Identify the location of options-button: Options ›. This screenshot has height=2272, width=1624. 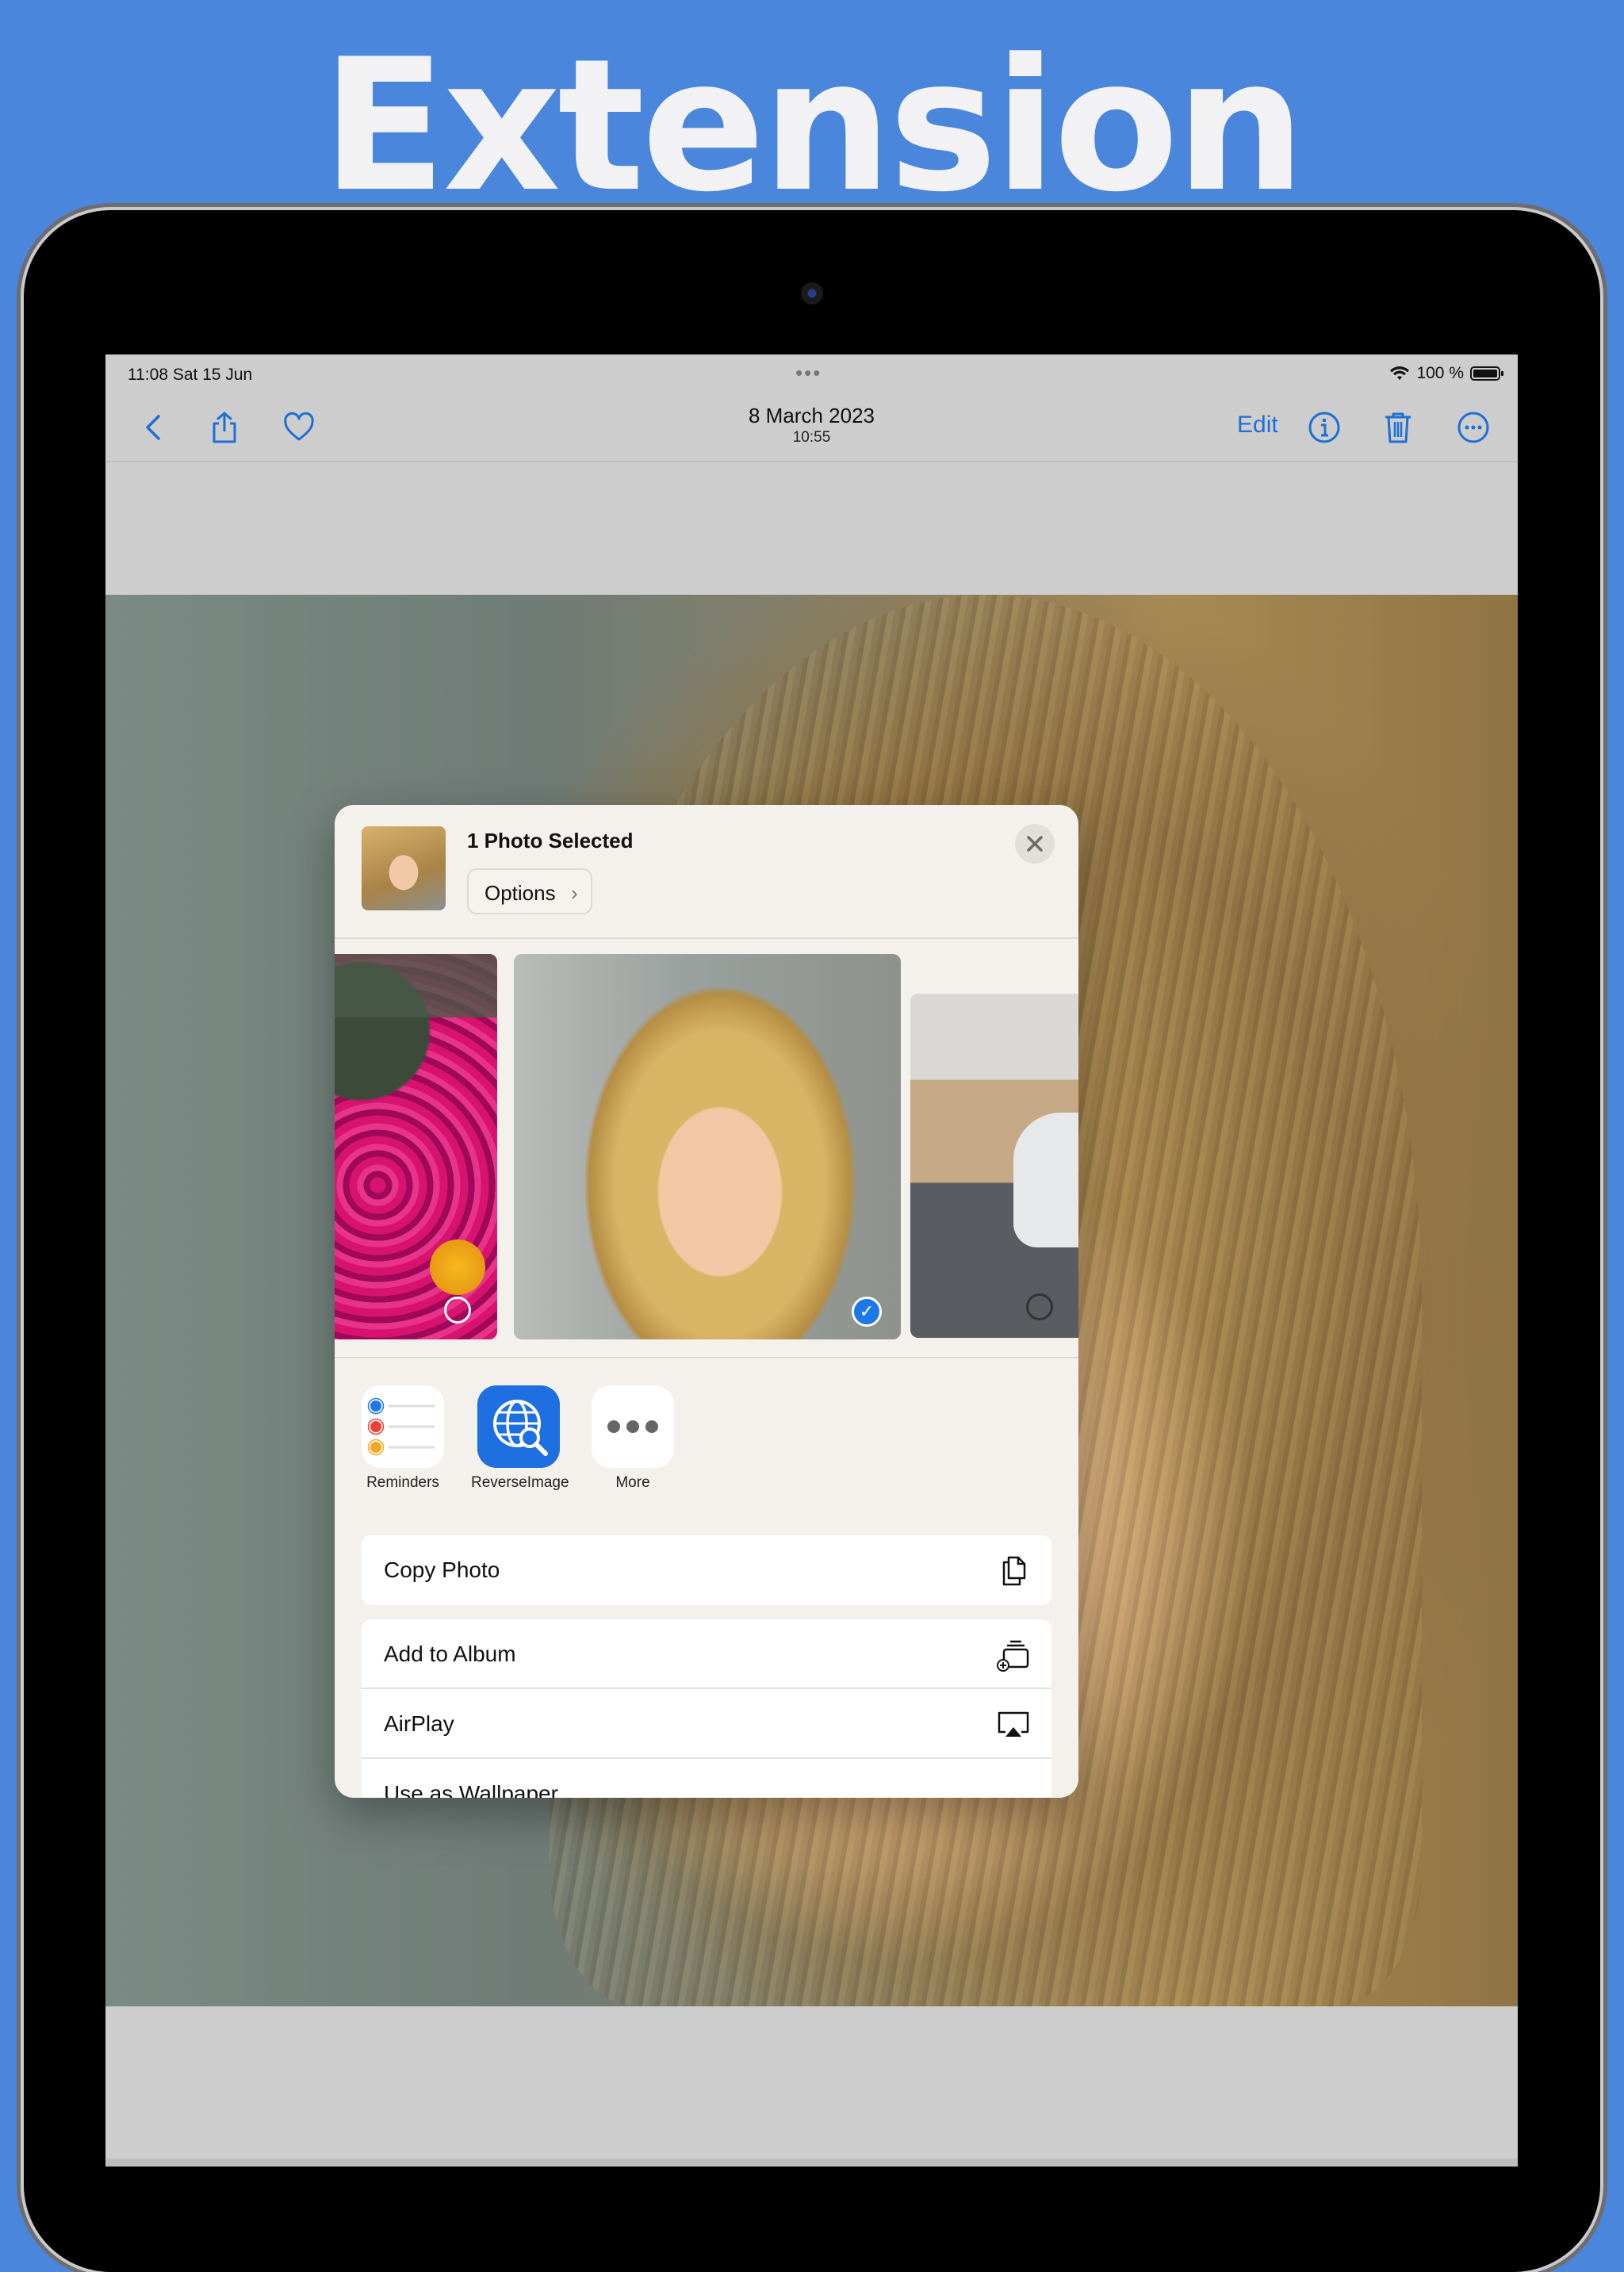
(529, 891).